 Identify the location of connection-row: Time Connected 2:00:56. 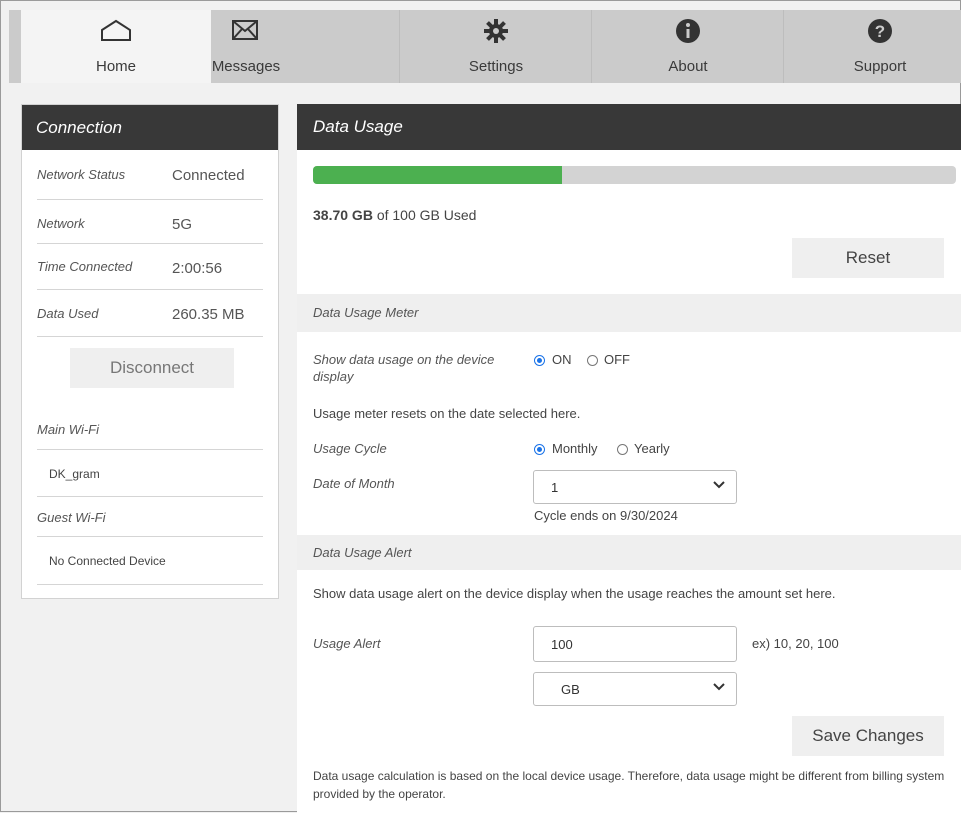
(150, 266).